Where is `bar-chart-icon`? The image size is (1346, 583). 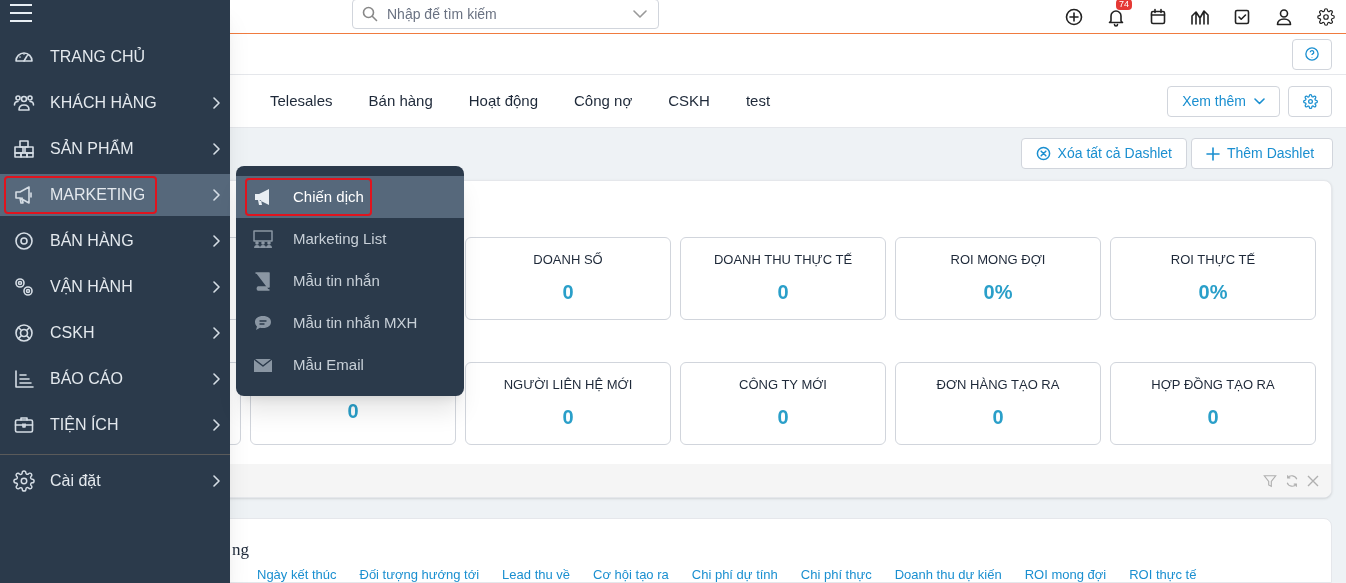 bar-chart-icon is located at coordinates (24, 379).